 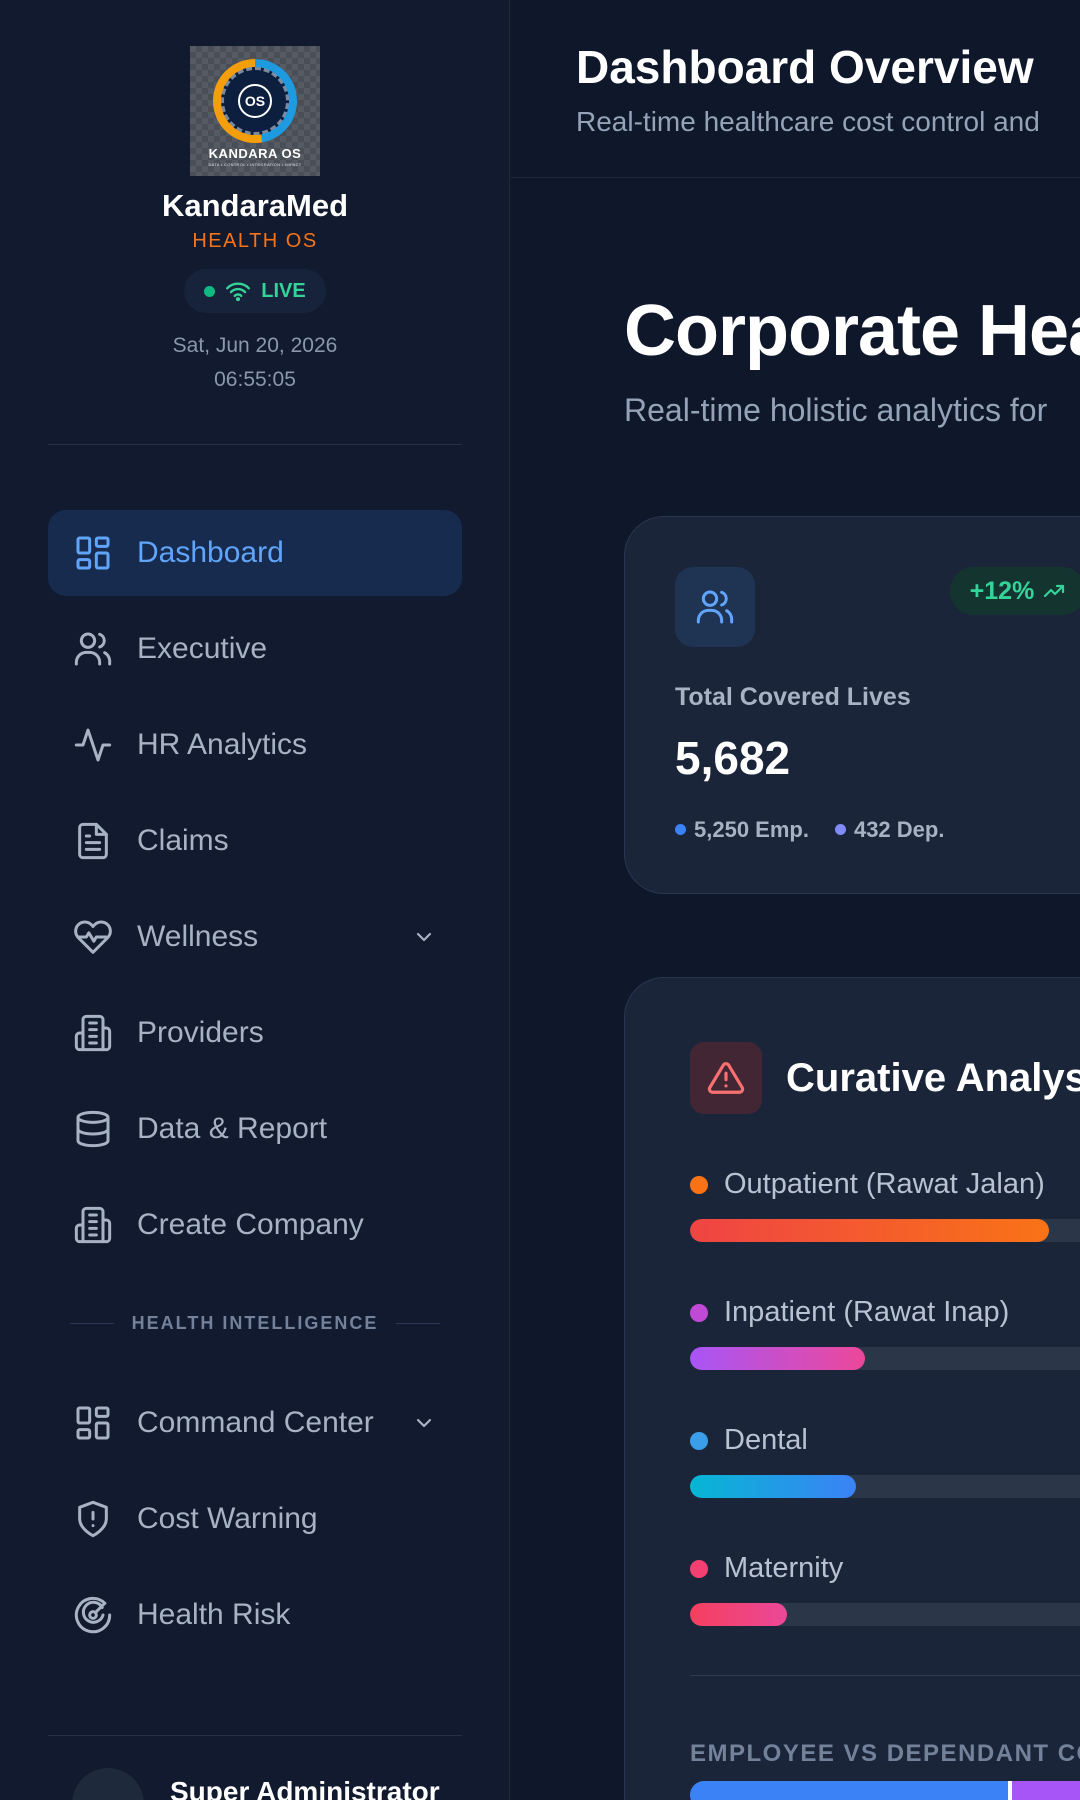 I want to click on sidebar-item-label: Cost Warning, so click(x=227, y=1518).